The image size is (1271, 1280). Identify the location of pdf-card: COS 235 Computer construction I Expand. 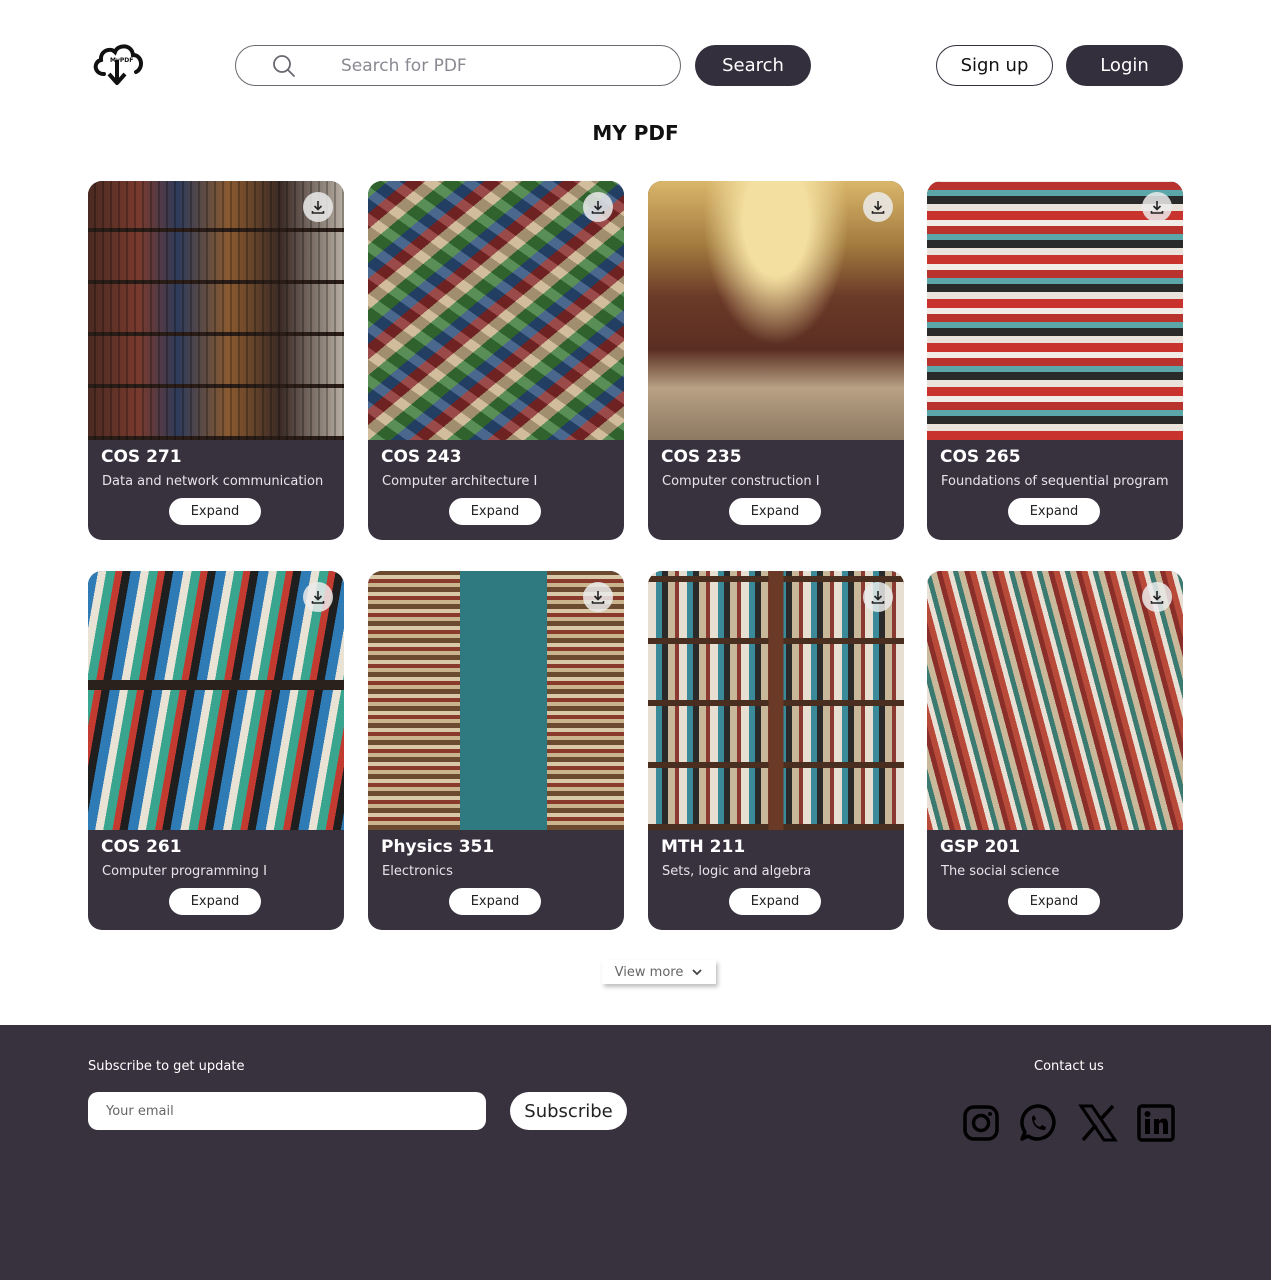
(776, 360).